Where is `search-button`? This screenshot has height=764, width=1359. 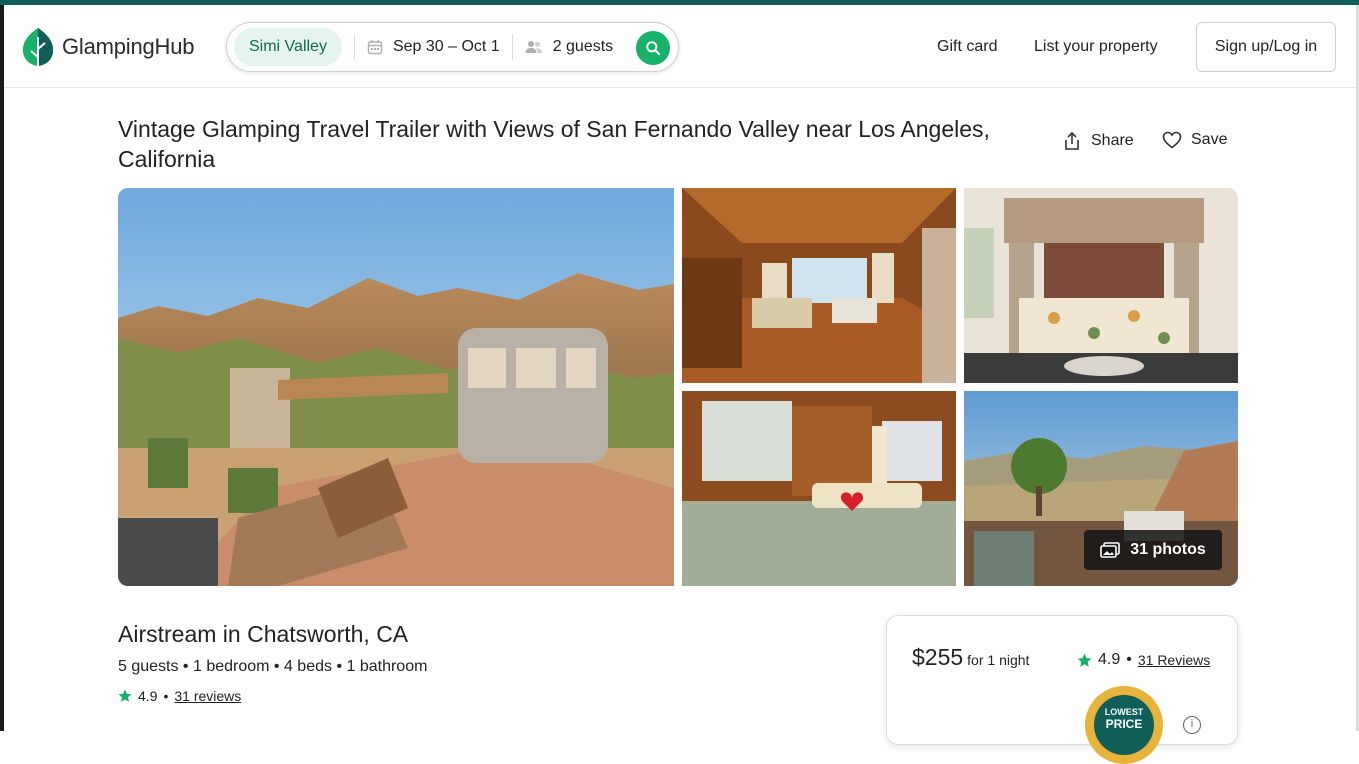
search-button is located at coordinates (653, 48).